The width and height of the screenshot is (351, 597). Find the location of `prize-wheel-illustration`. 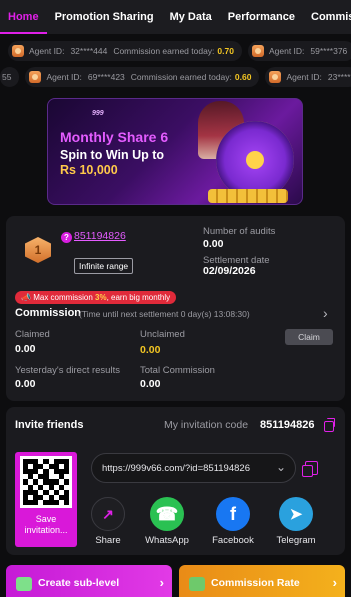

prize-wheel-illustration is located at coordinates (255, 160).